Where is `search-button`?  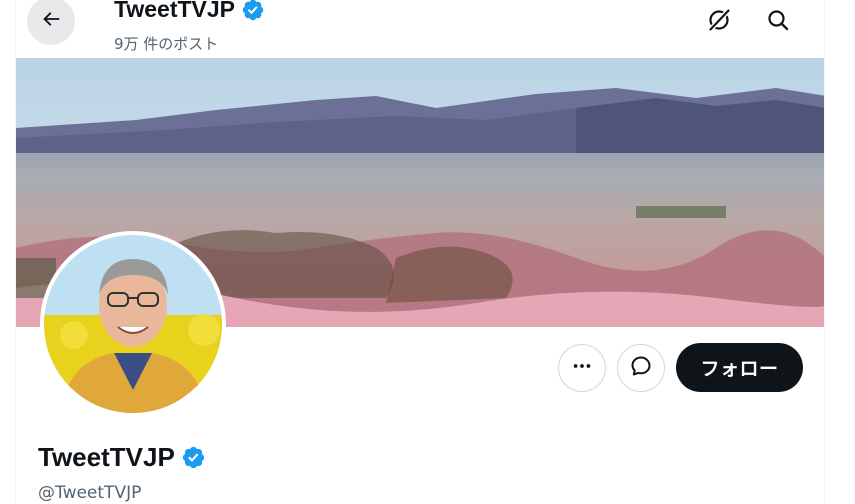
search-button is located at coordinates (778, 22).